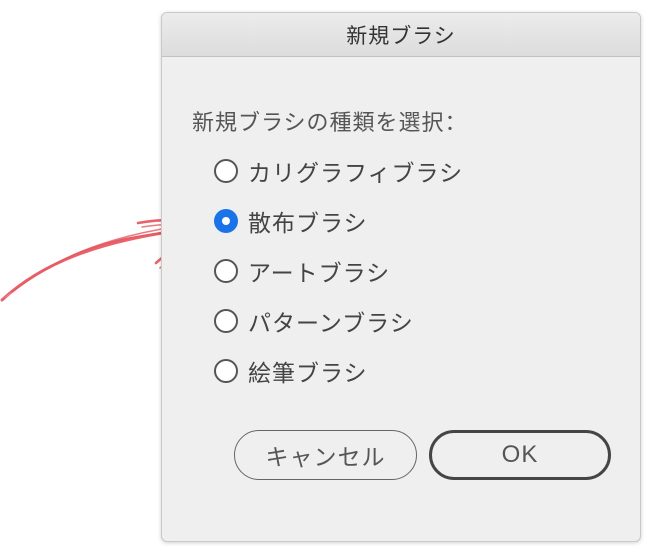 This screenshot has width=654, height=554. I want to click on option-label: アートブラシ, so click(319, 274).